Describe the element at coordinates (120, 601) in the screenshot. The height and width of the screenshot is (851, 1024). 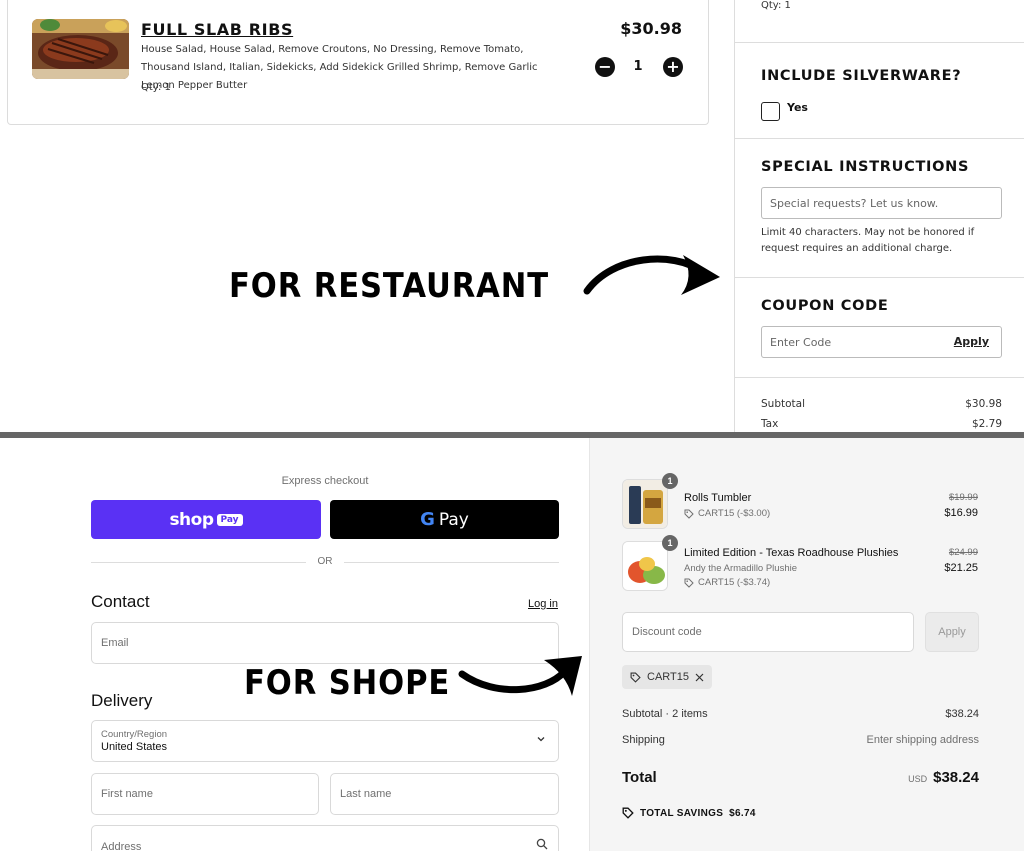
I see `contact-heading: Contact` at that location.